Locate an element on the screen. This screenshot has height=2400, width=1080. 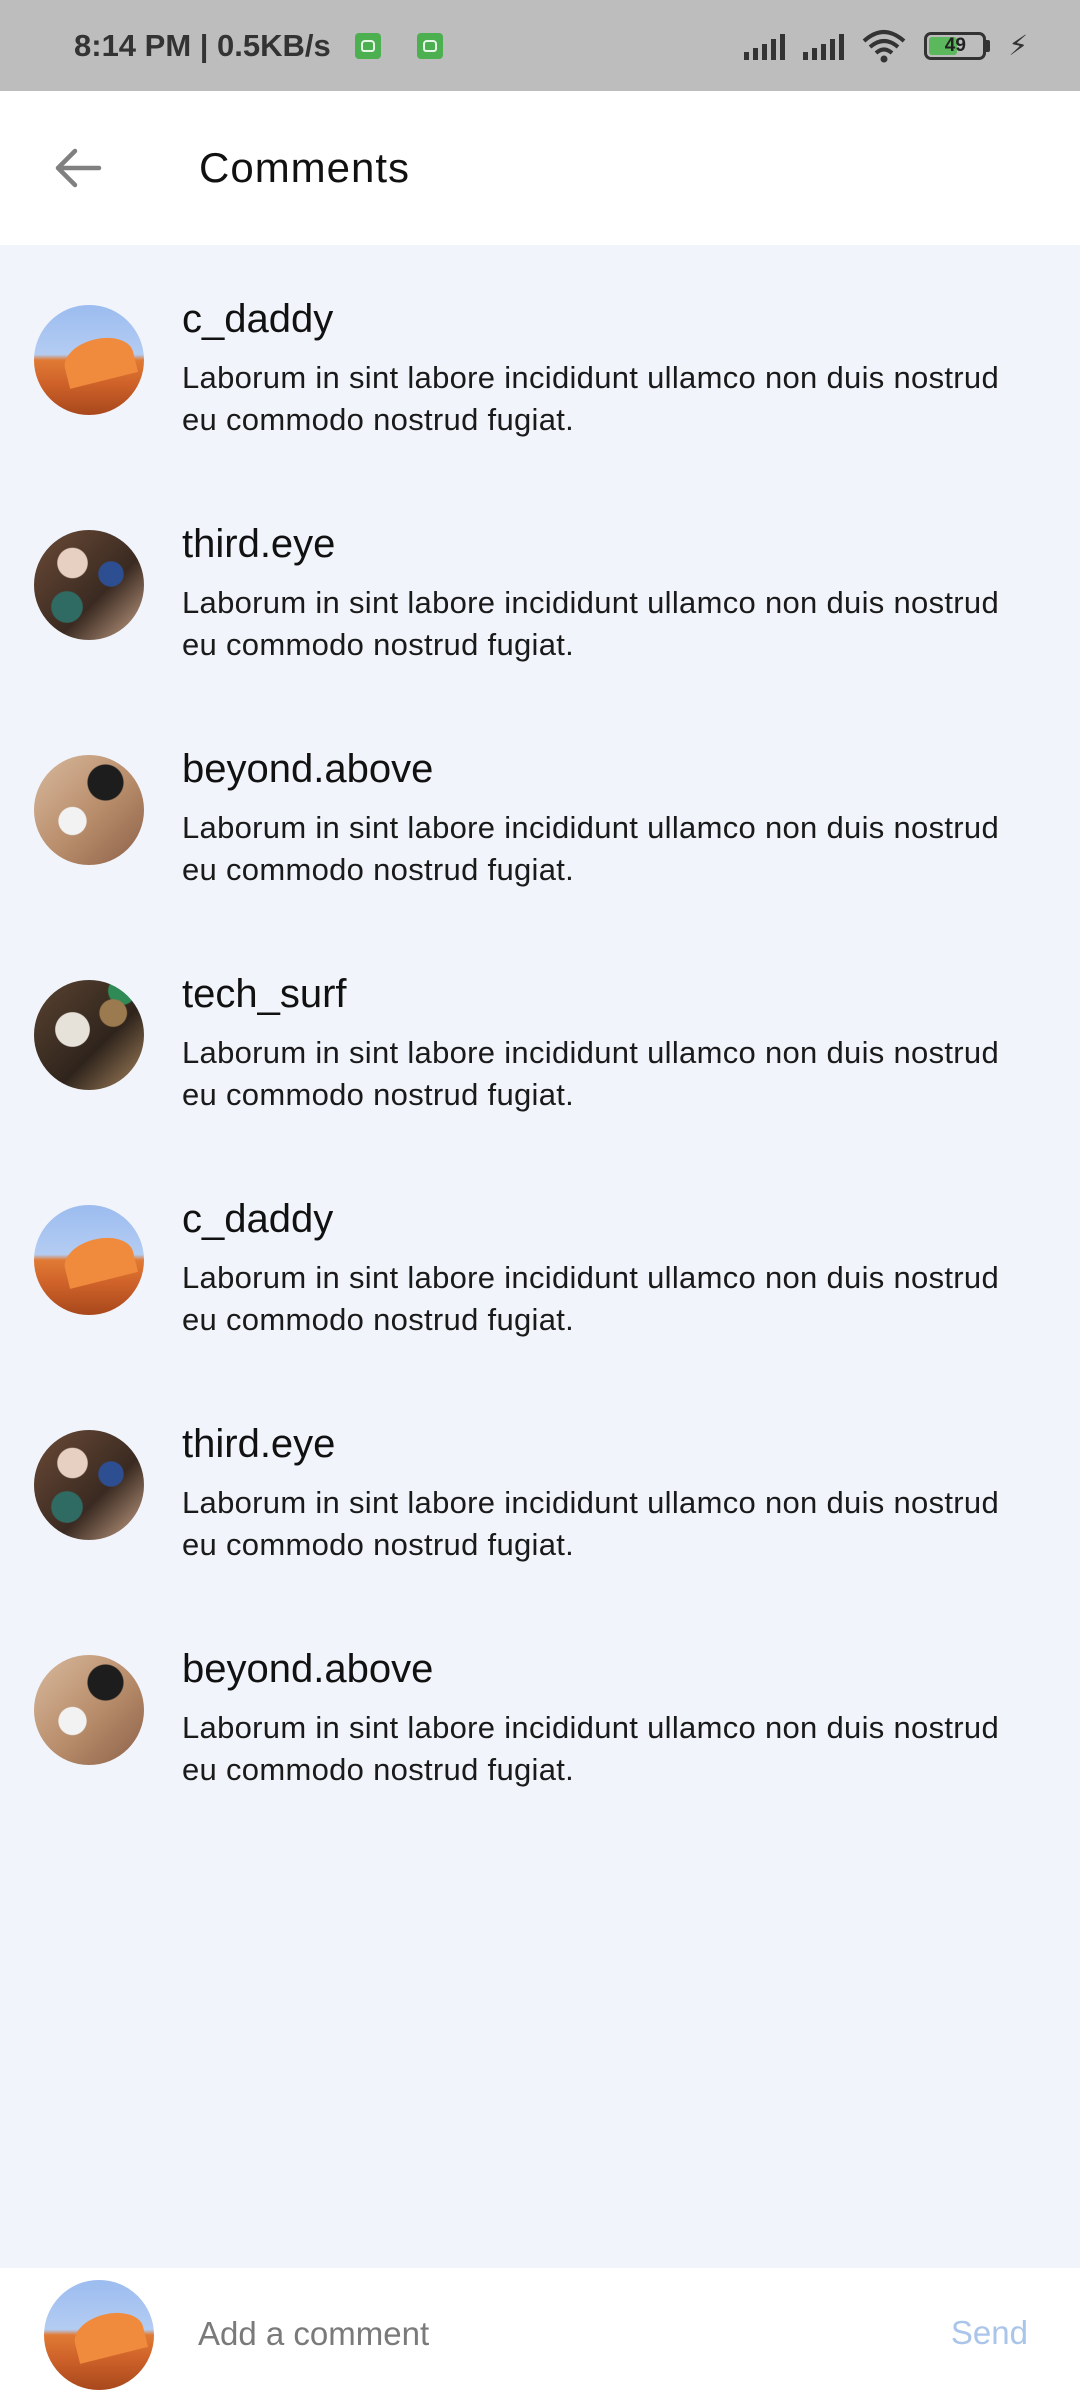
arrow-left-icon is located at coordinates (78, 168).